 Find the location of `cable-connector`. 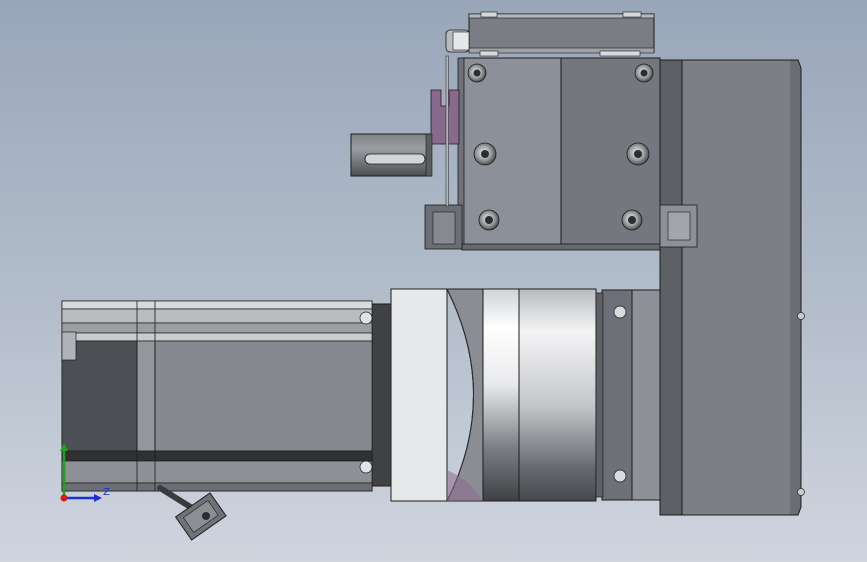

cable-connector is located at coordinates (192, 513).